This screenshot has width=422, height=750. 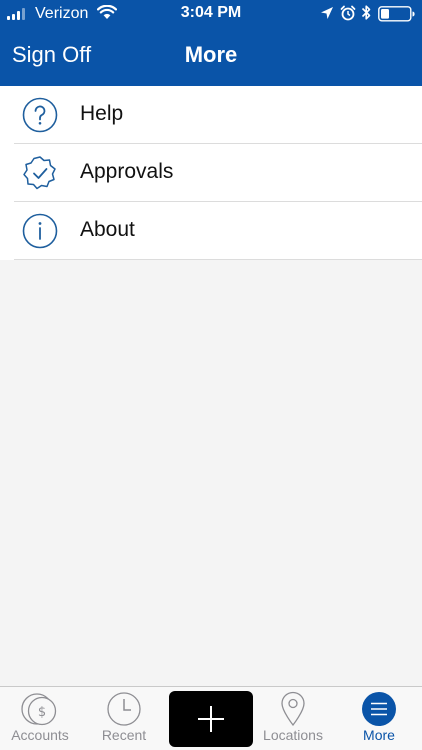 I want to click on tab-more: More, so click(x=379, y=718).